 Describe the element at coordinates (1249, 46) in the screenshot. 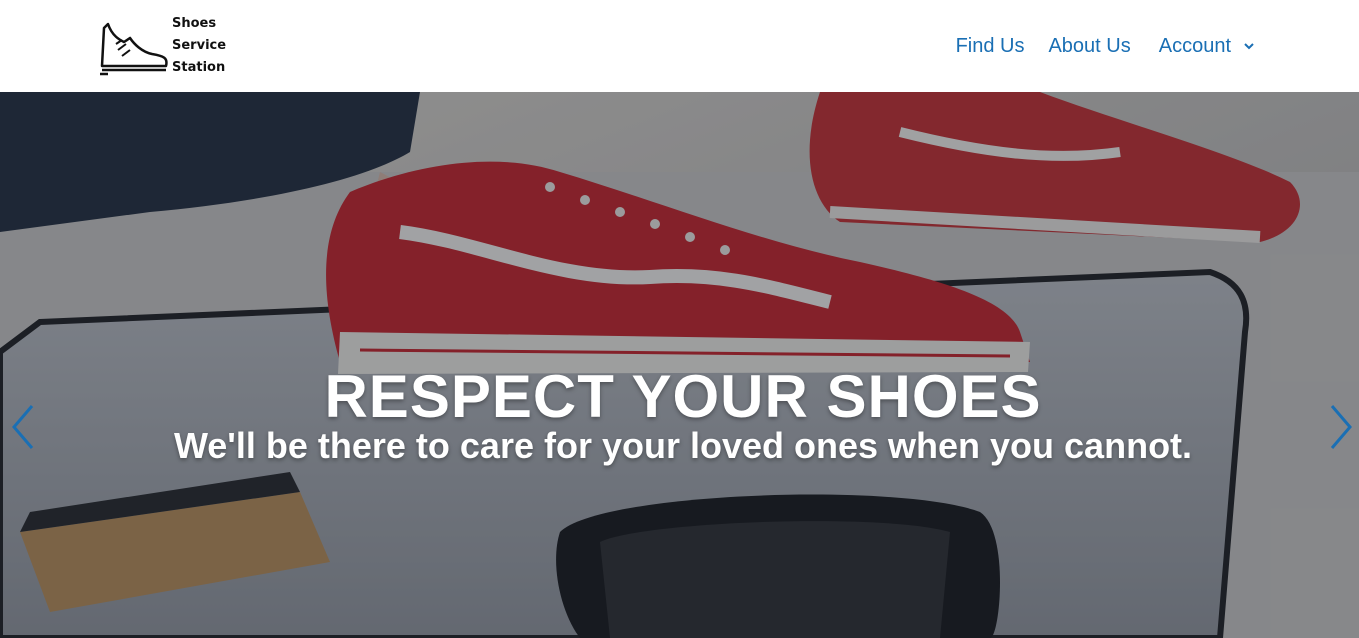

I see `chevron-down-icon` at that location.